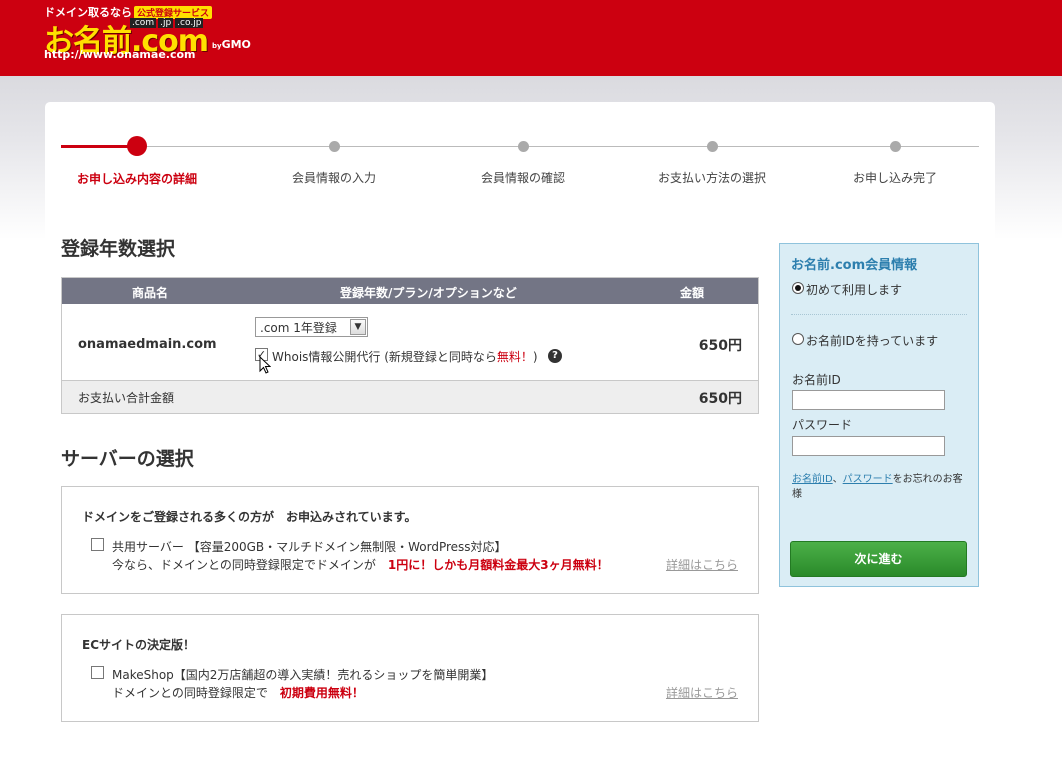  Describe the element at coordinates (895, 159) in the screenshot. I see `step-complete: お申し込み完了` at that location.